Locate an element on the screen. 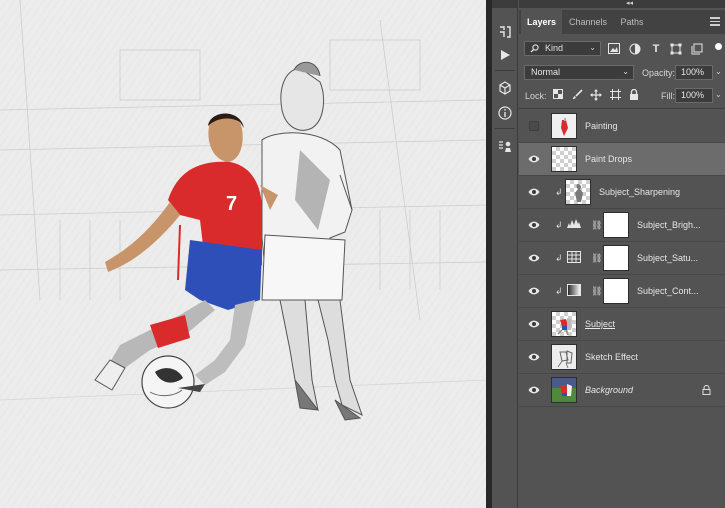 The height and width of the screenshot is (508, 725). play-action-icon is located at coordinates (505, 55).